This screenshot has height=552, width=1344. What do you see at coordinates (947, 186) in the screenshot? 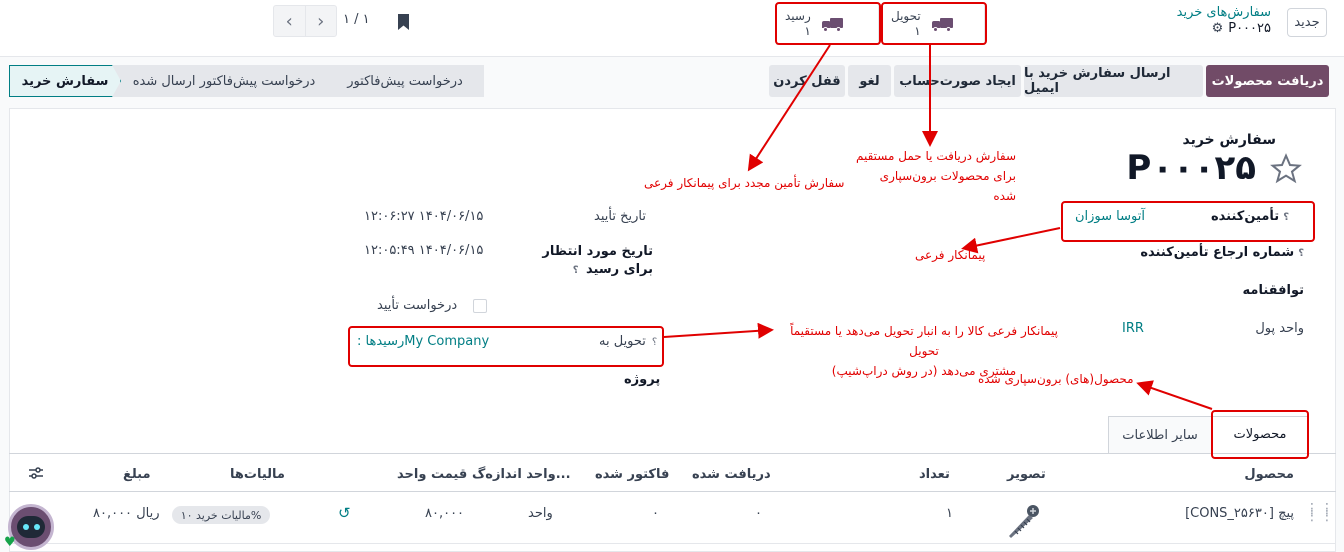
I see `annotation-dropship-line2: برای محصولات برون‌سپاری شده` at bounding box center [947, 186].